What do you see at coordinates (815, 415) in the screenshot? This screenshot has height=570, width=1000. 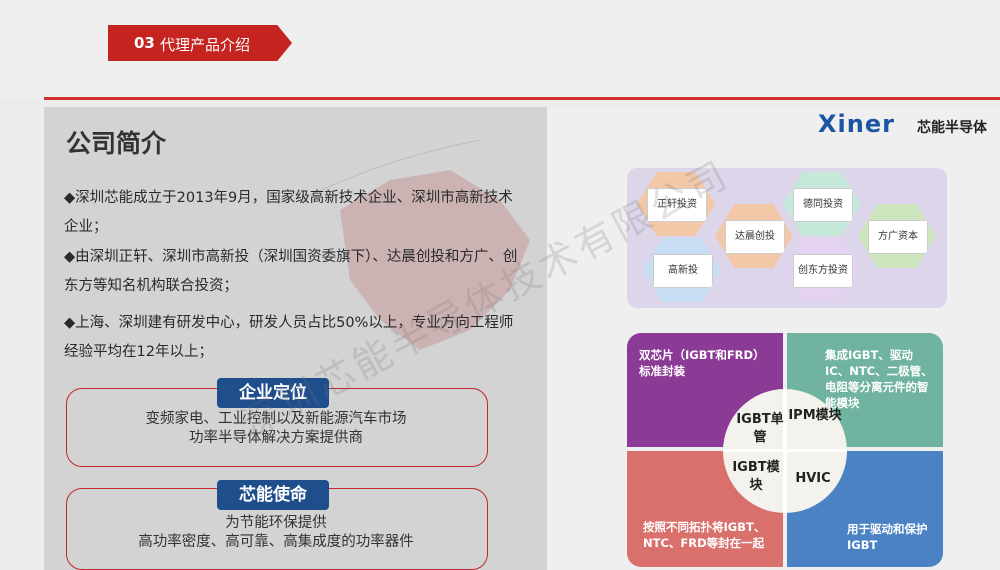 I see `center-ipm: IPM模块` at bounding box center [815, 415].